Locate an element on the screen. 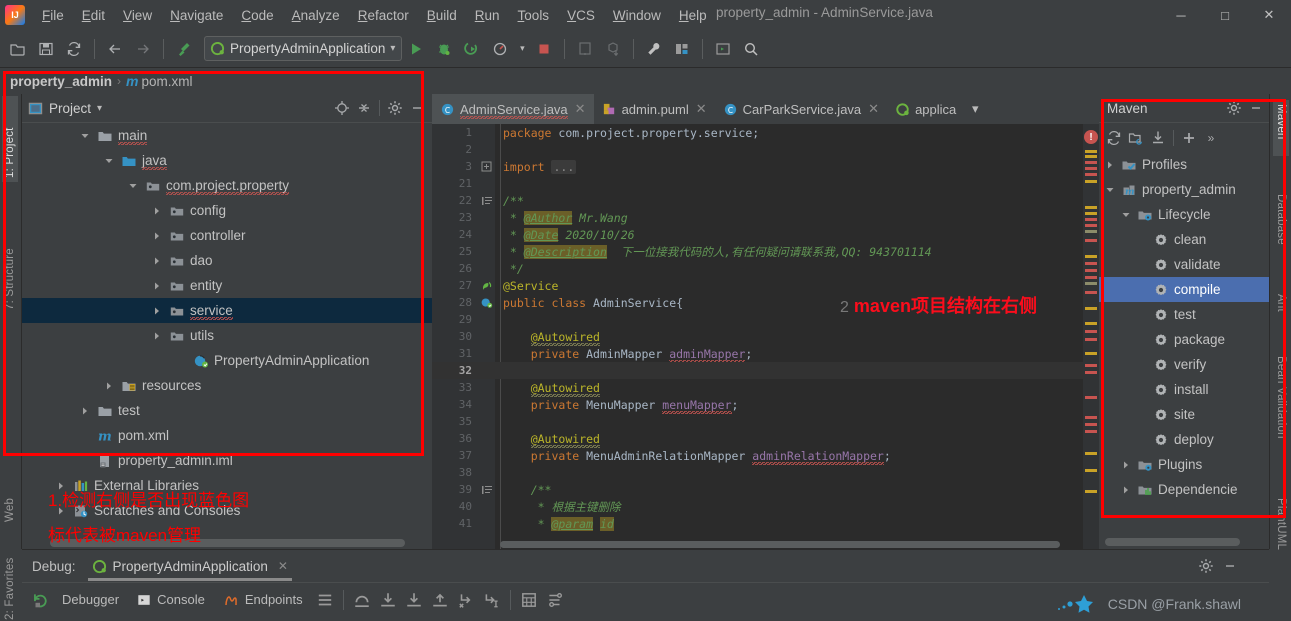  maximize-button: □ is located at coordinates (1225, 15).